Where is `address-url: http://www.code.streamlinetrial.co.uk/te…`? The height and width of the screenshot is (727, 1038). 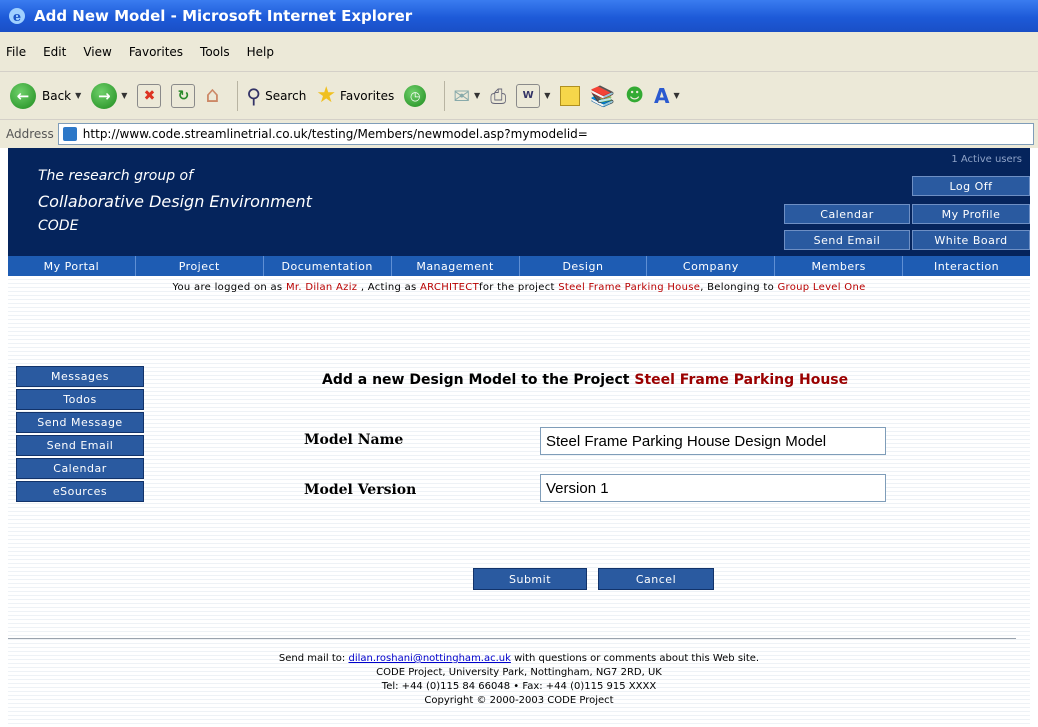
address-url: http://www.code.streamlinetrial.co.uk/te… is located at coordinates (335, 134).